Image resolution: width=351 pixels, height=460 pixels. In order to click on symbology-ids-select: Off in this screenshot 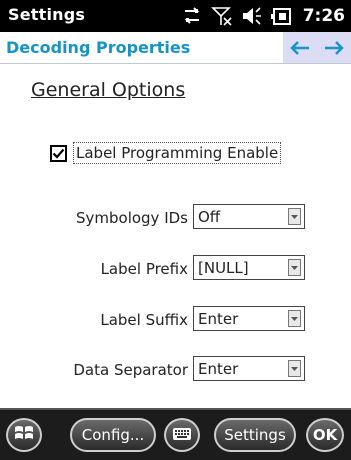, I will do `click(249, 216)`.